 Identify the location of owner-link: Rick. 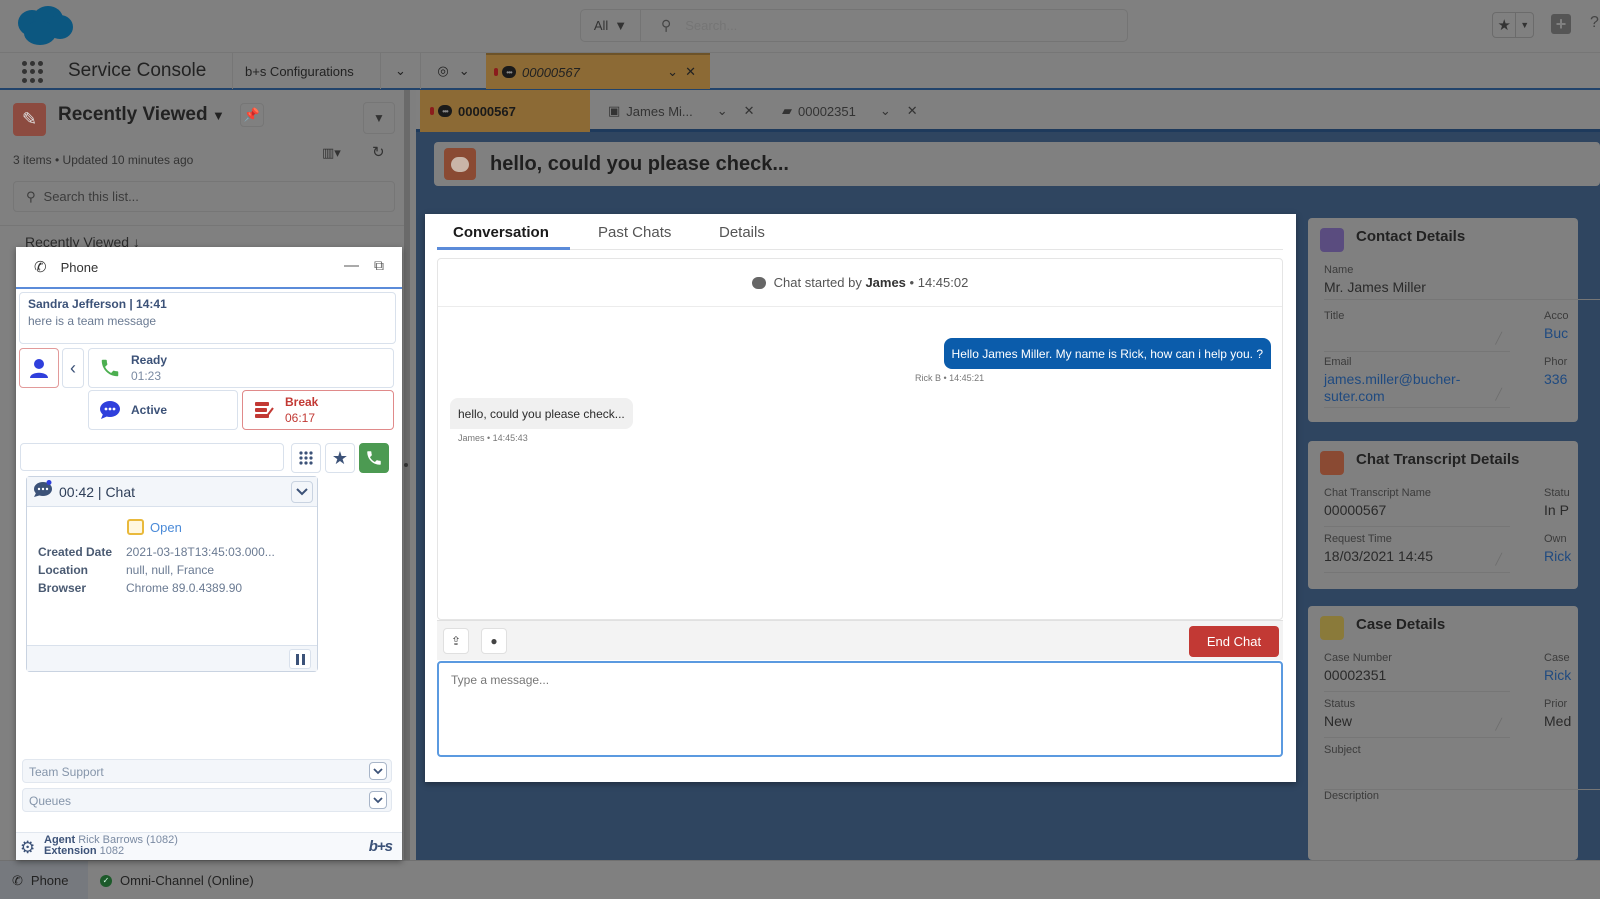
(1564, 556).